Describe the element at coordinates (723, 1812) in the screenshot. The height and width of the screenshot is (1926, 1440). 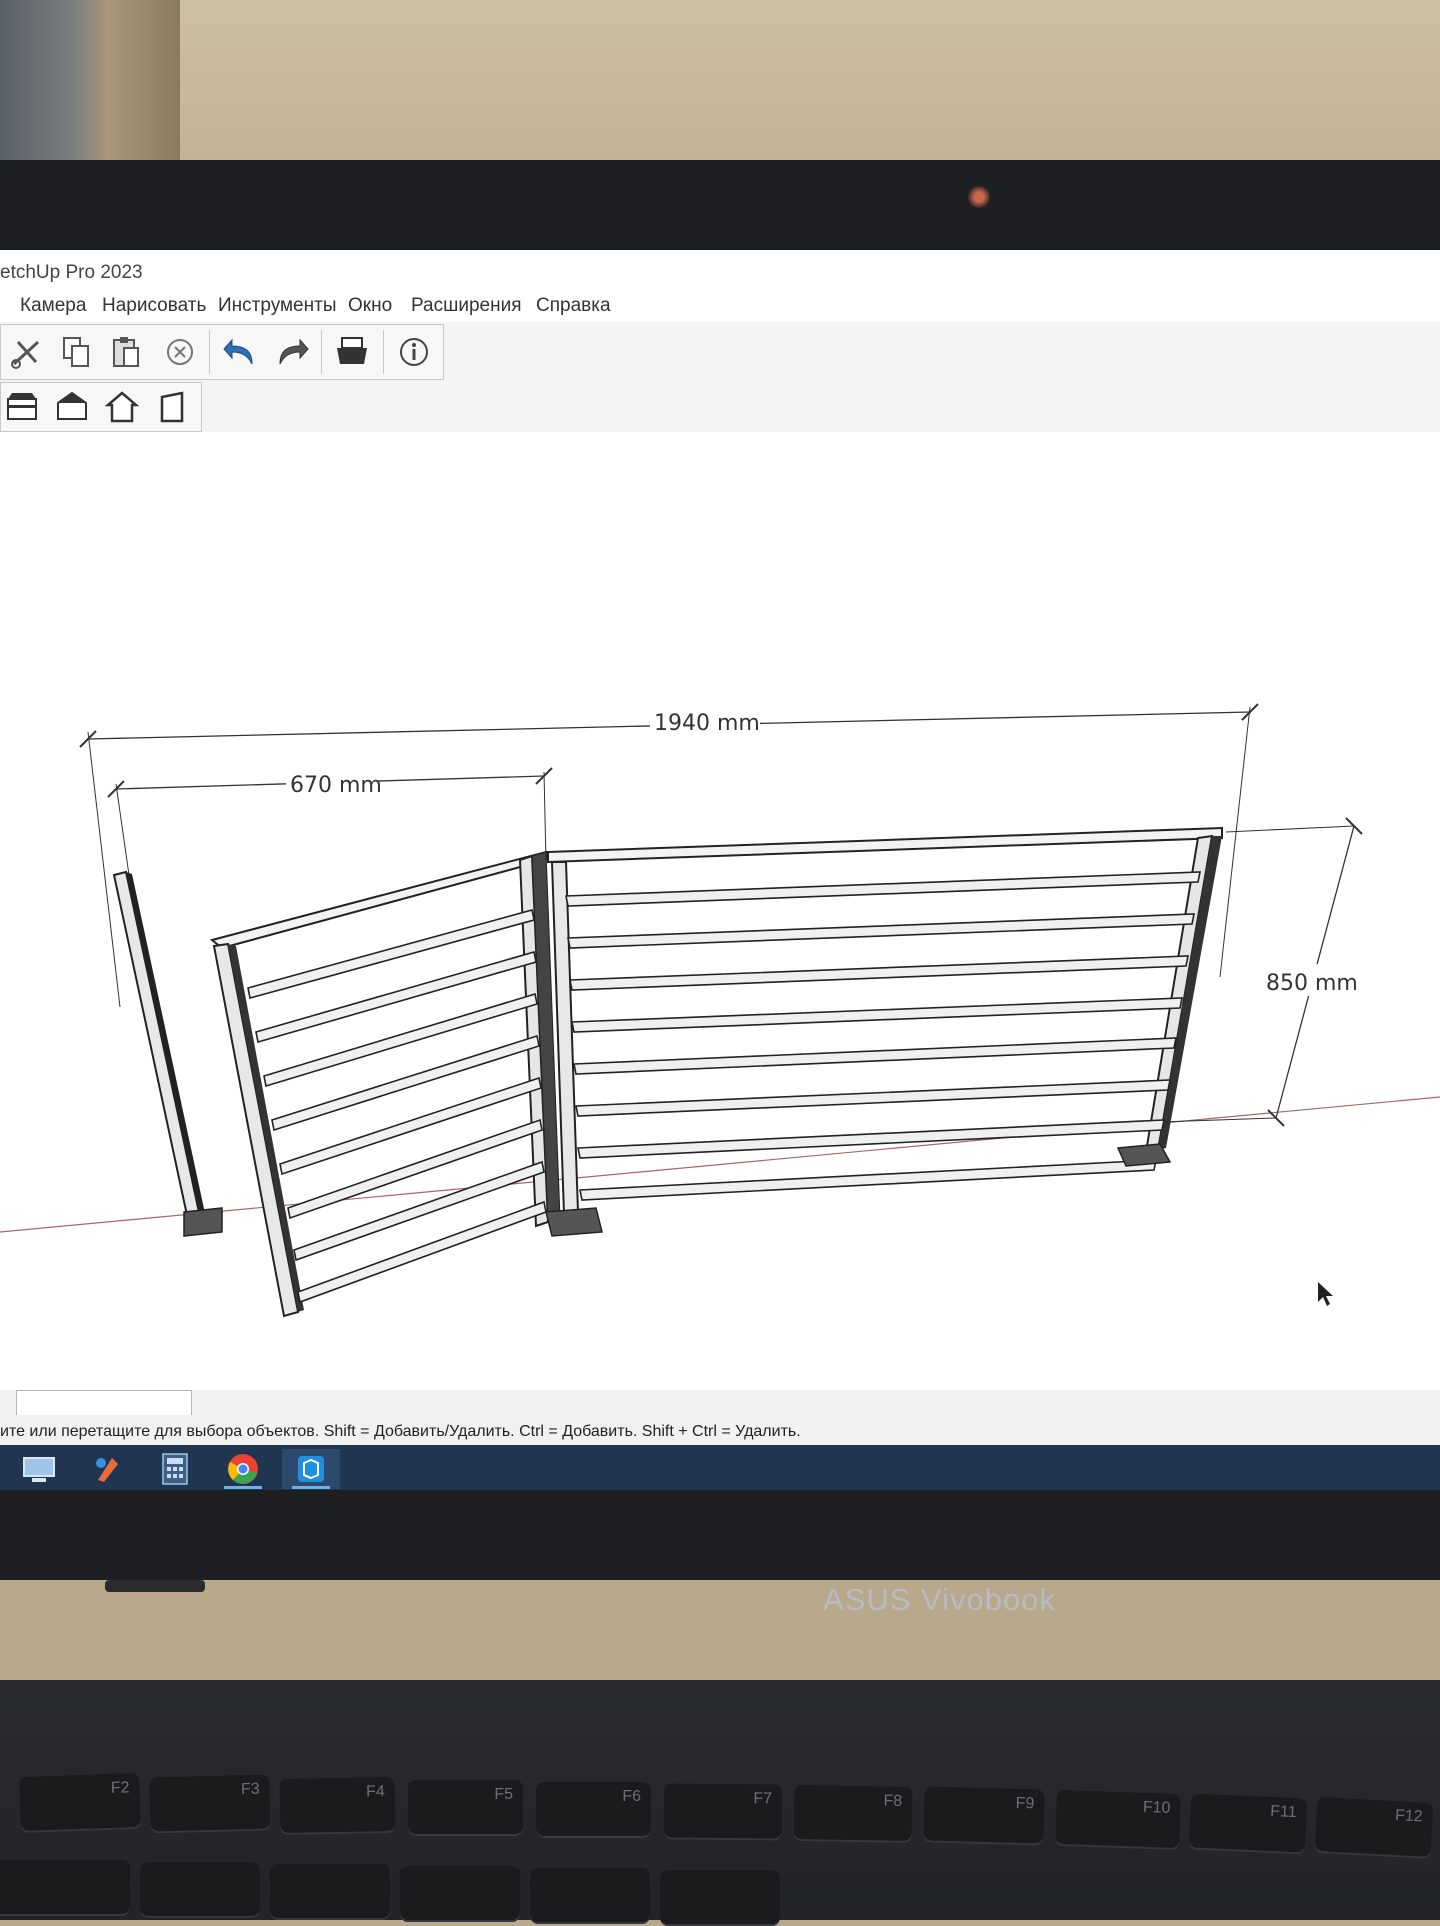
I see `key-f7: F7` at that location.